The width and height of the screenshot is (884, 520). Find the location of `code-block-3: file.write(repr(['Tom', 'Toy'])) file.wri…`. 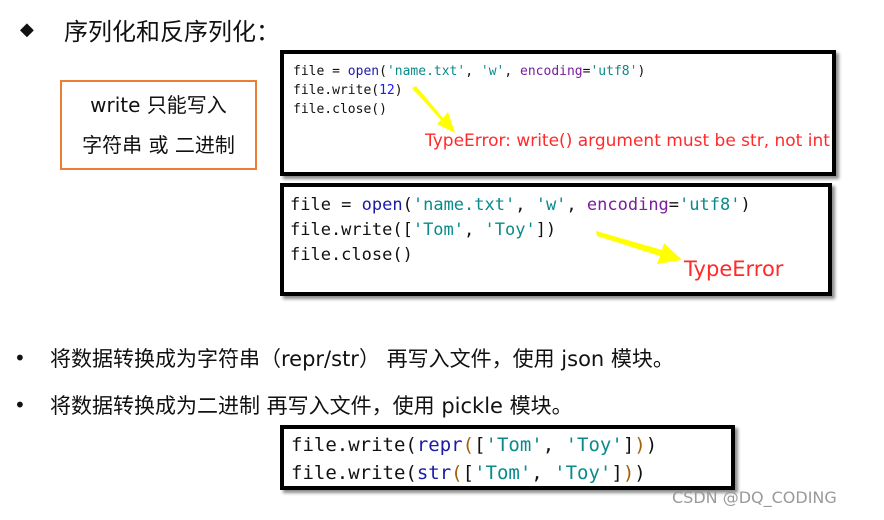

code-block-3: file.write(repr(['Tom', 'Toy'])) file.wri… is located at coordinates (507, 457).